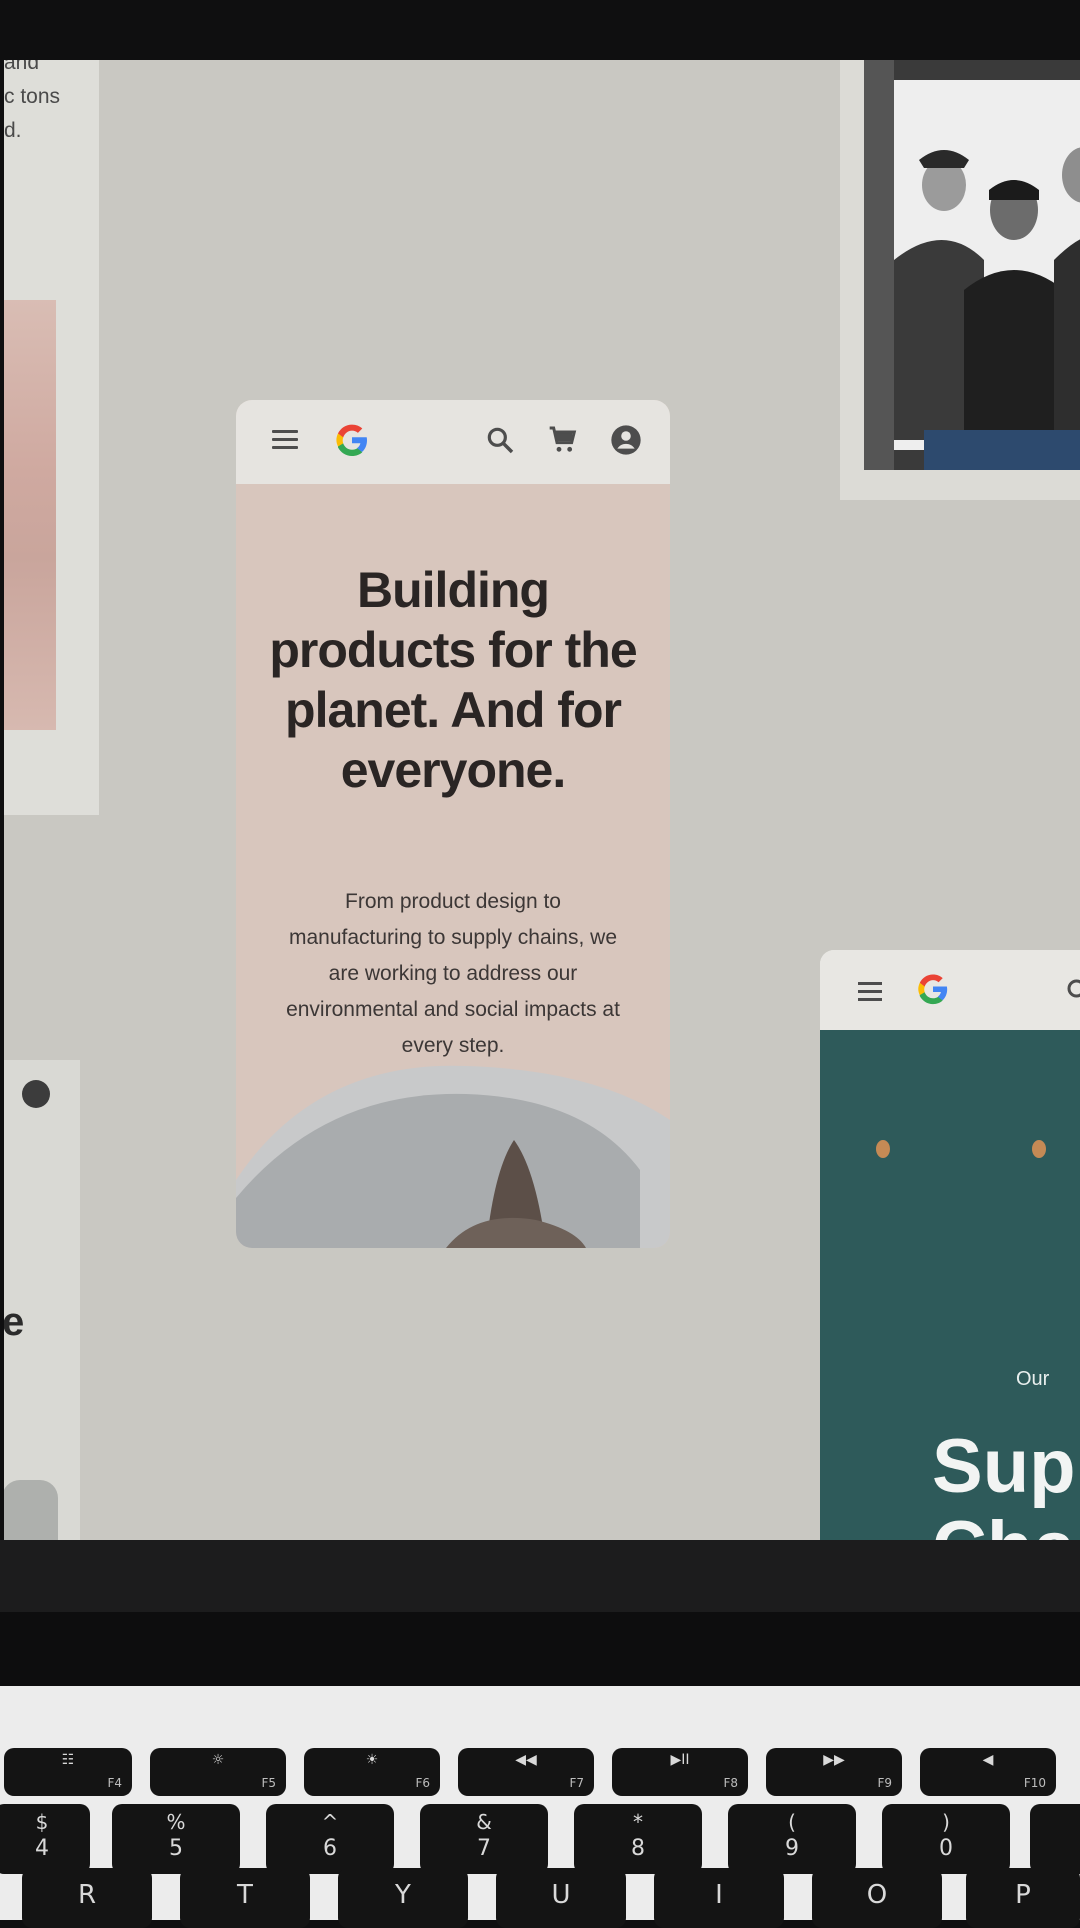 The height and width of the screenshot is (1928, 1080). What do you see at coordinates (218, 1760) in the screenshot?
I see `keyboard-brightness-down-icon: ☼` at bounding box center [218, 1760].